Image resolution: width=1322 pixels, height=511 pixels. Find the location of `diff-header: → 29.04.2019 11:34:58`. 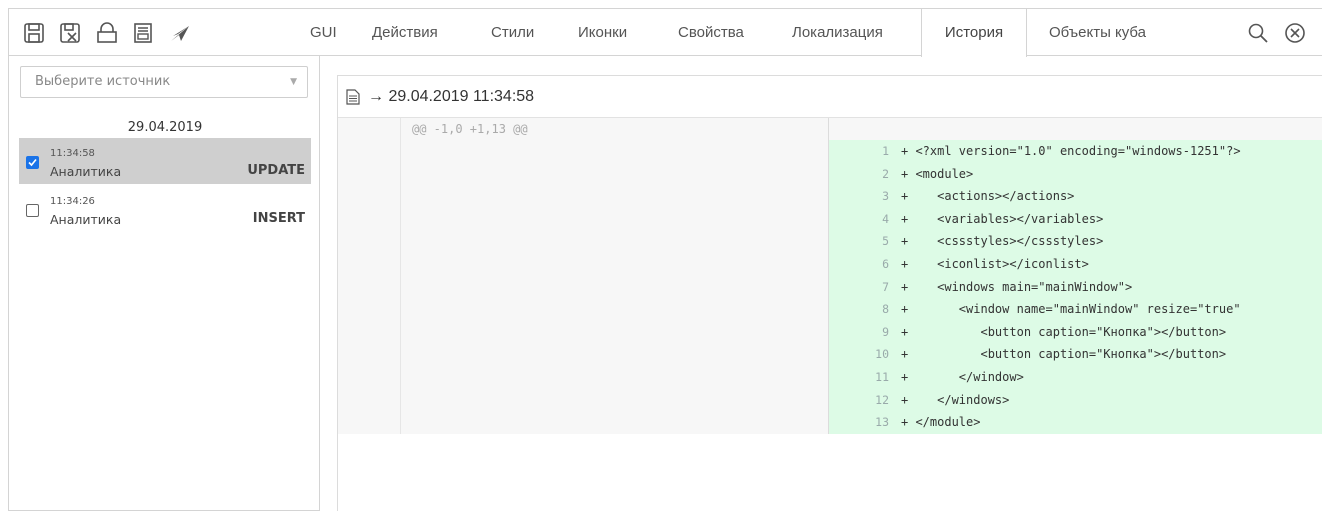

diff-header: → 29.04.2019 11:34:58 is located at coordinates (830, 97).